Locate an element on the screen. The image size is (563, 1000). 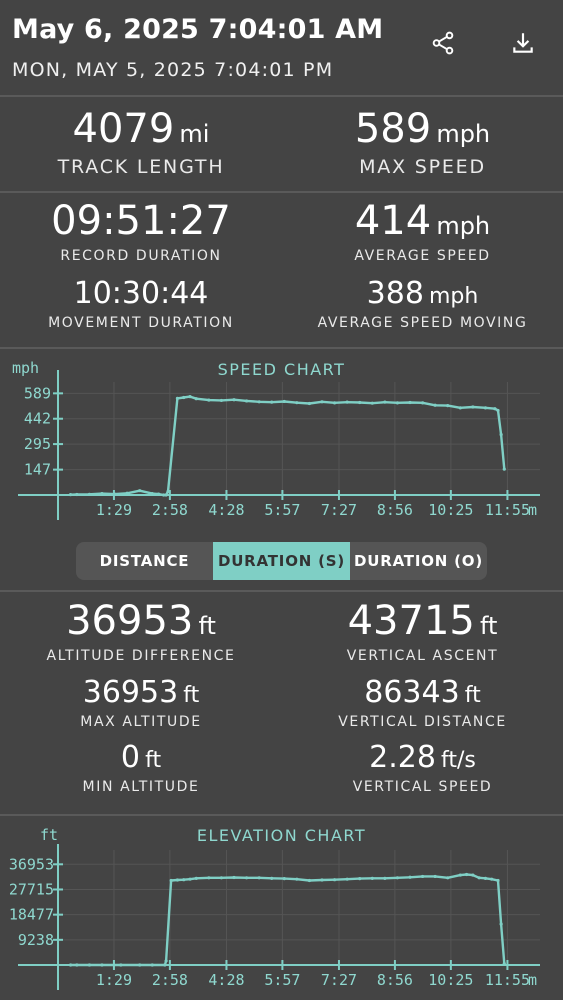
x-tick-label: 11:55 is located at coordinates (507, 980).